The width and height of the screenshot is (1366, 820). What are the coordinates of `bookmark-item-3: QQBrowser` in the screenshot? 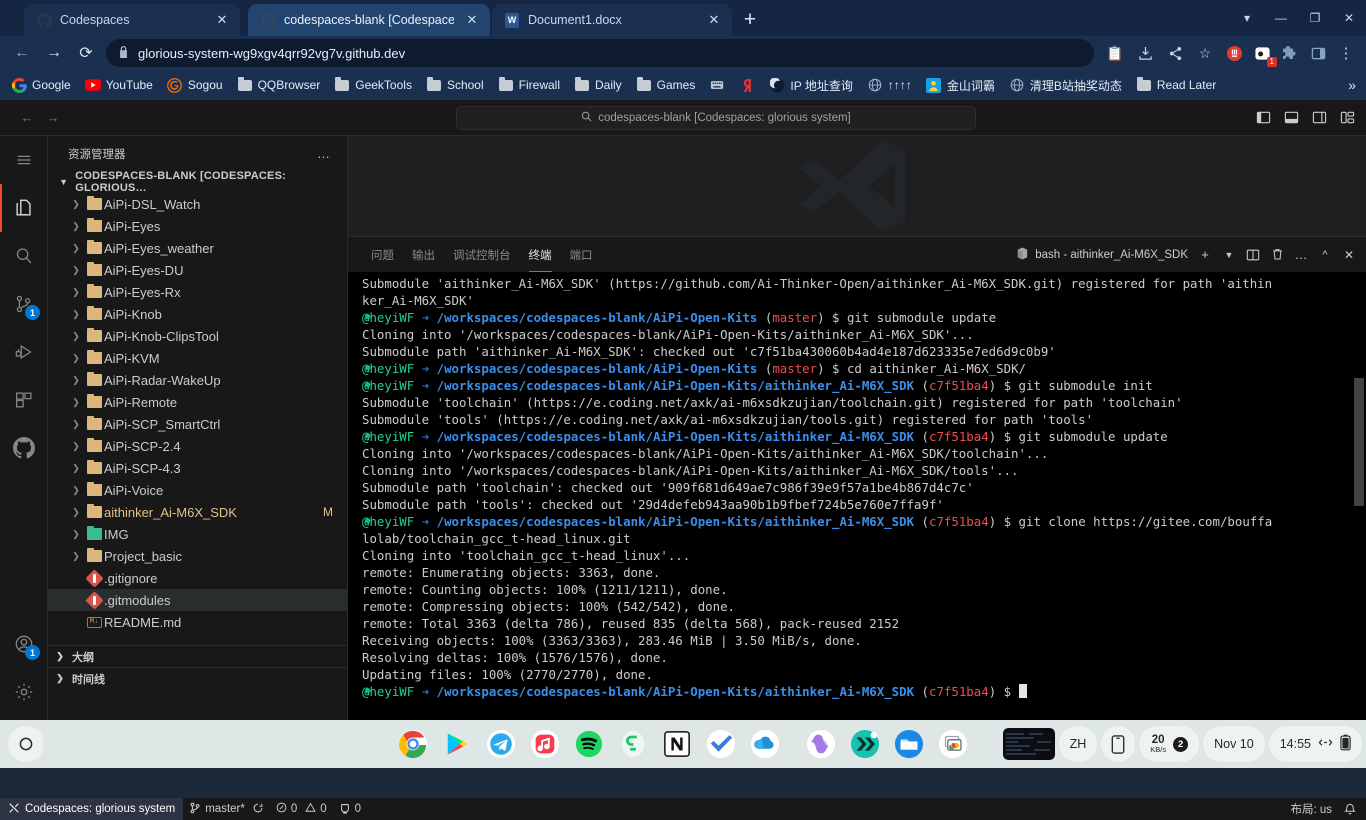 It's located at (279, 85).